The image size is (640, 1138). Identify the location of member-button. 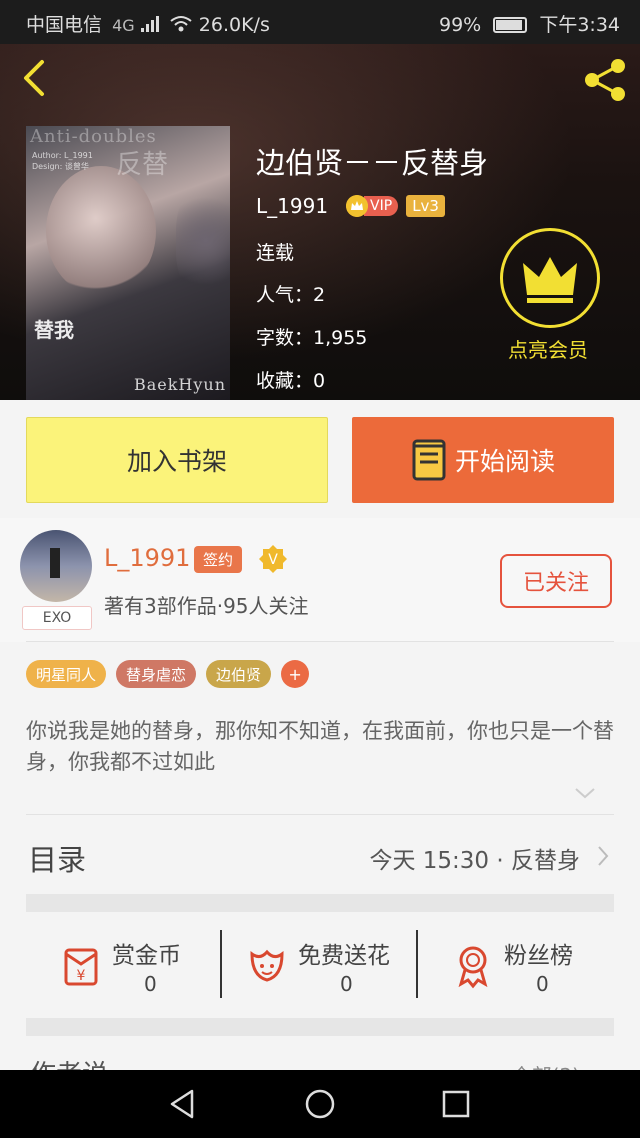
(550, 278).